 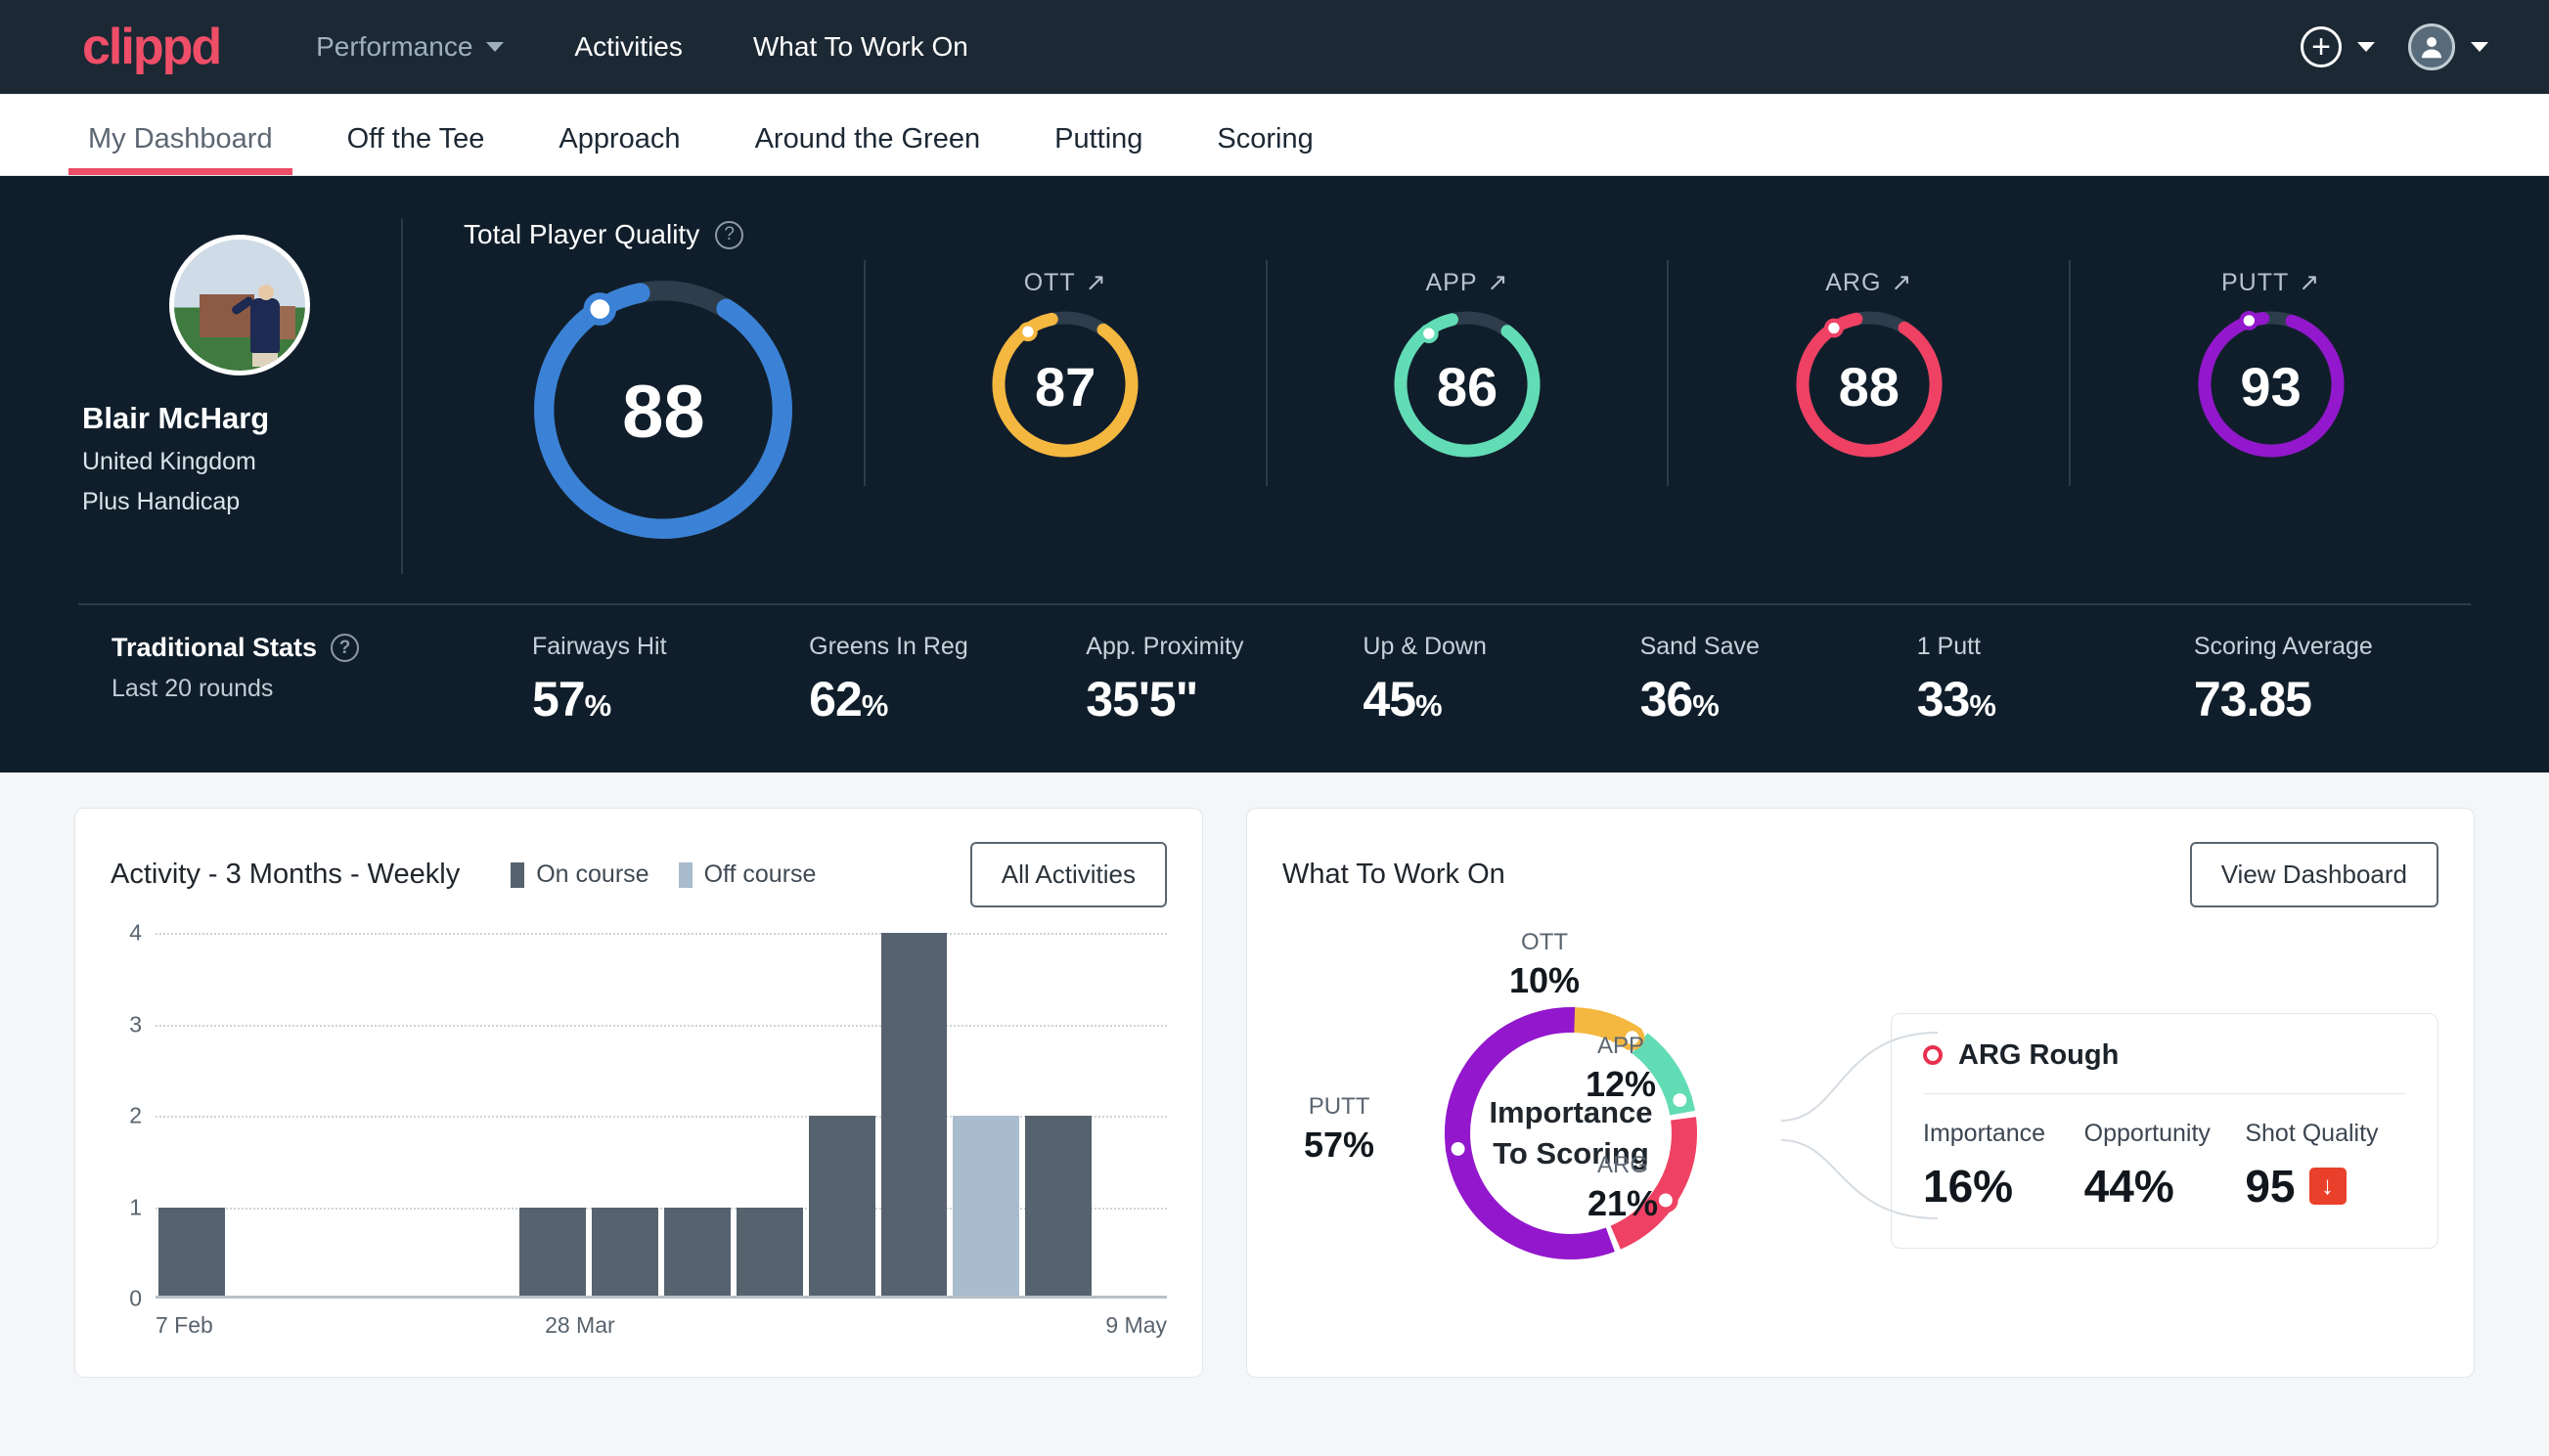 I want to click on tab-around-the-green: Around the Green, so click(x=868, y=149).